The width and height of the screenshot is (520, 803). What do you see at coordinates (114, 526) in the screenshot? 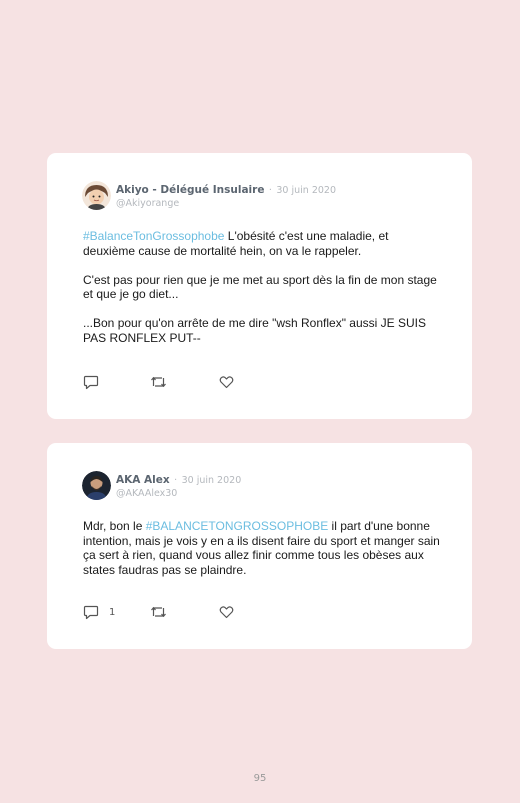
I see `tweet-text-segment: Mdr, bon le` at bounding box center [114, 526].